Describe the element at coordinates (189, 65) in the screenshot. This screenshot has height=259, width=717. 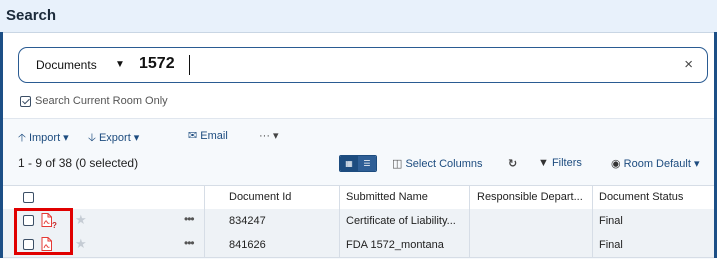
I see `text-caret` at that location.